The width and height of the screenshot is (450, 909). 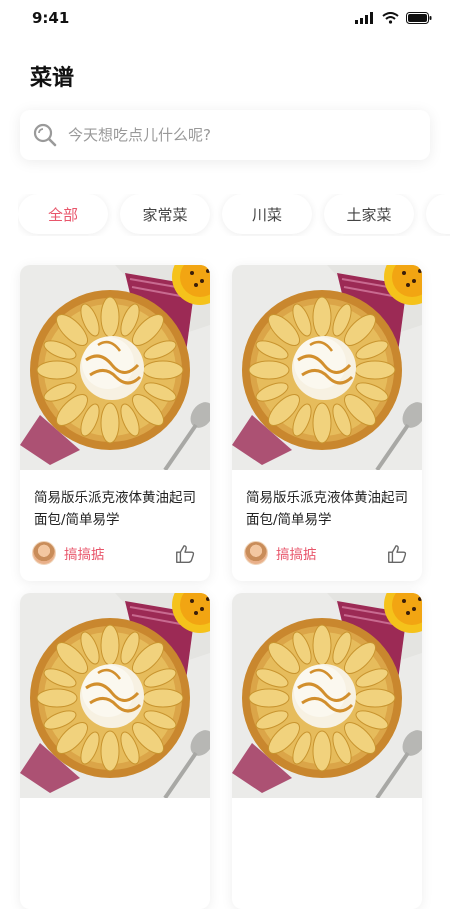 I want to click on status-time: 9:41, so click(x=51, y=18).